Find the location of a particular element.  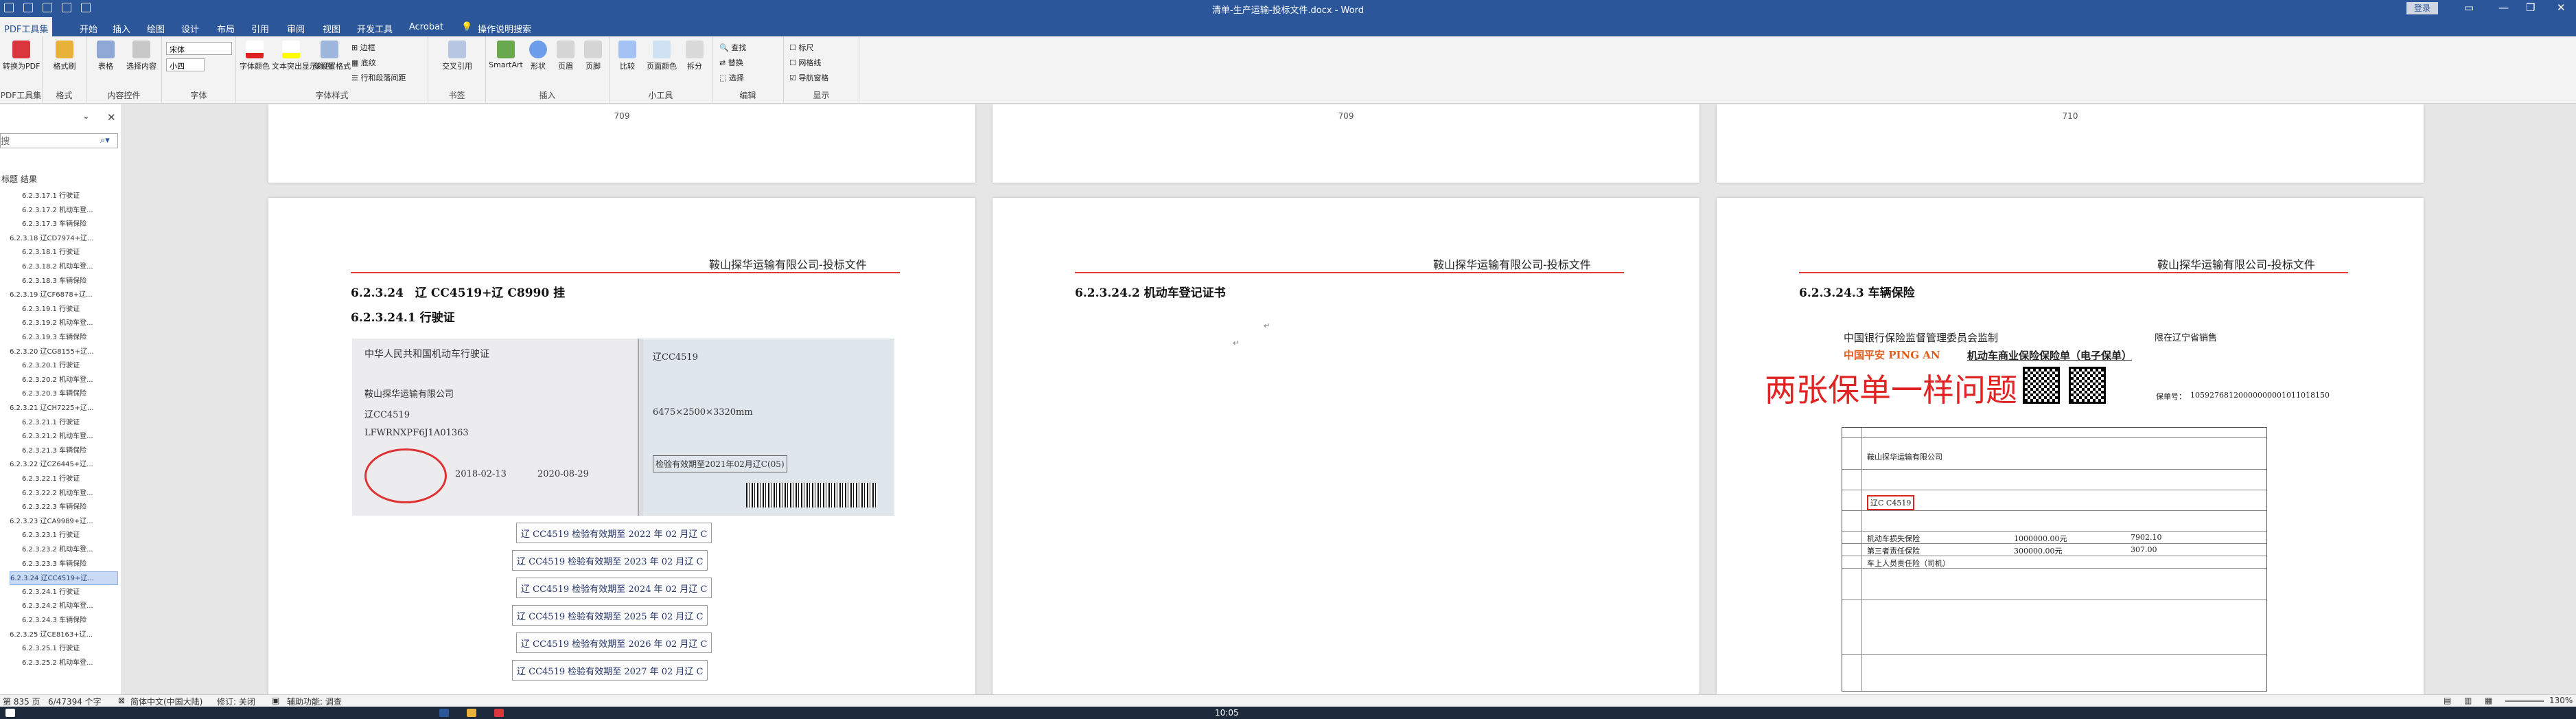

nav-heading-item: 6.2.3.17.1 行驶证 is located at coordinates (70, 196).